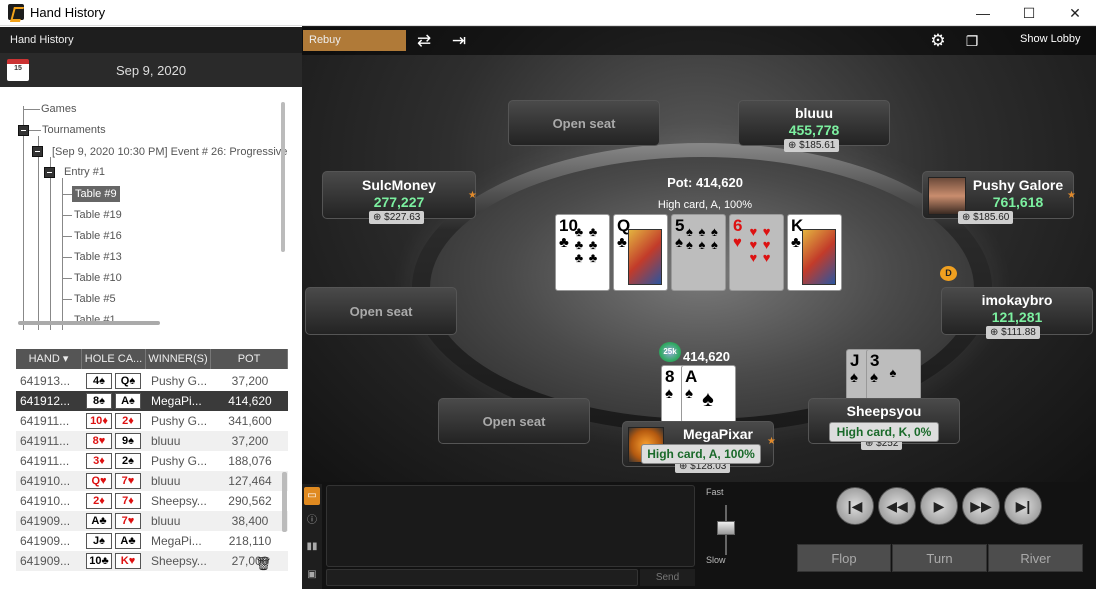 The height and width of the screenshot is (589, 1096). Describe the element at coordinates (128, 561) in the screenshot. I see `mini-card: K♥` at that location.